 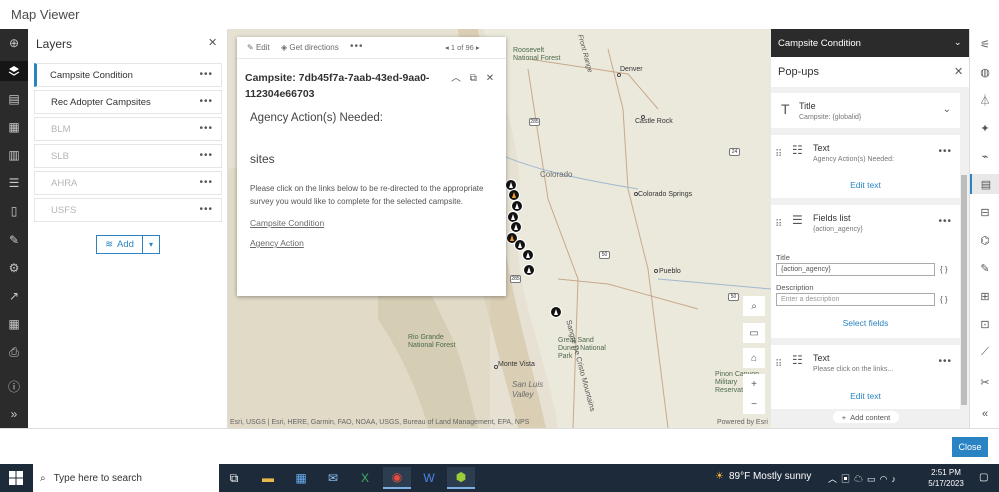 I want to click on layer-item-slb: SLB •••, so click(x=128, y=156).